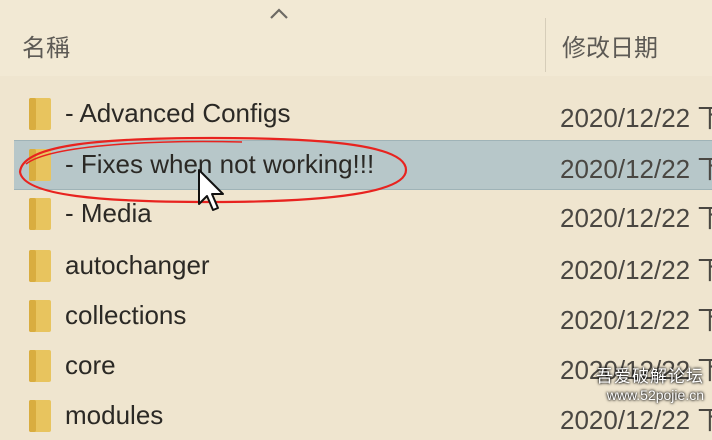 Image resolution: width=712 pixels, height=440 pixels. Describe the element at coordinates (279, 14) in the screenshot. I see `sort-ascending-icon` at that location.